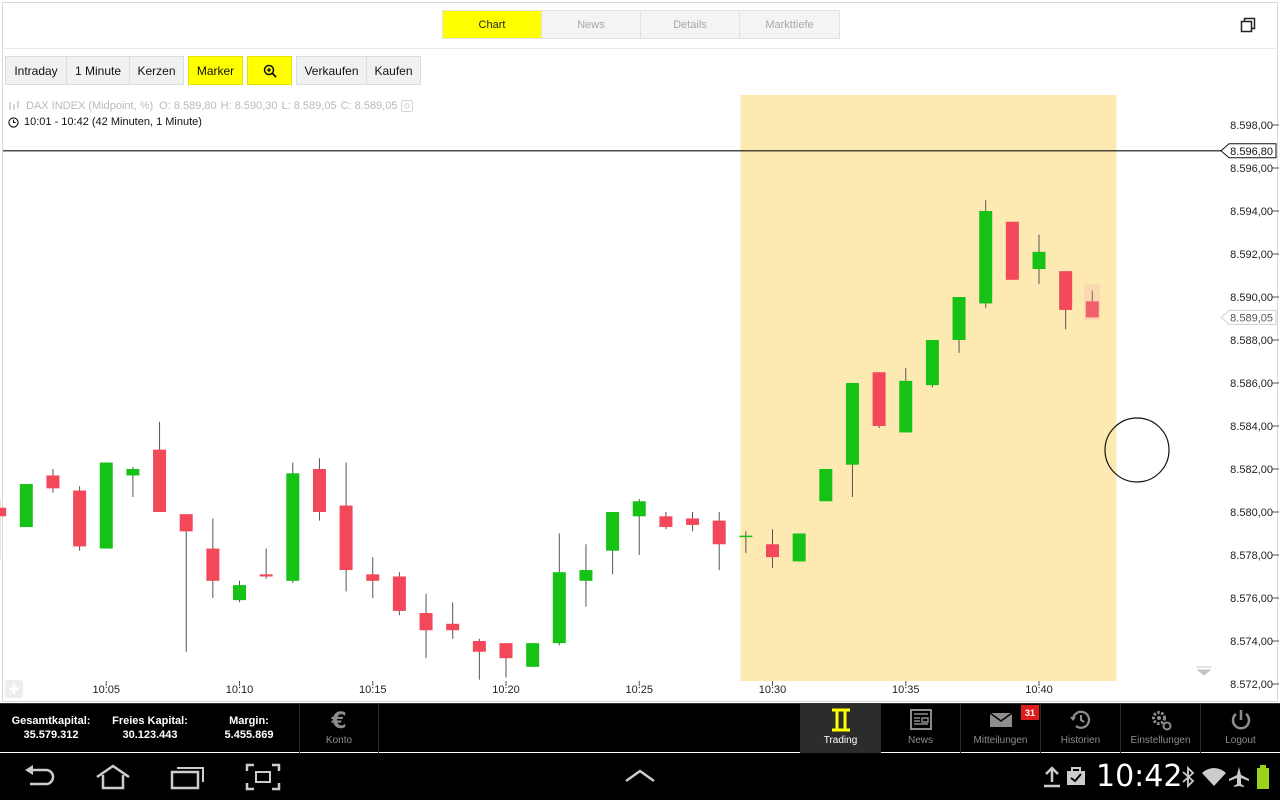 The height and width of the screenshot is (800, 1280). What do you see at coordinates (1240, 728) in the screenshot?
I see `nav-logout: Logout` at bounding box center [1240, 728].